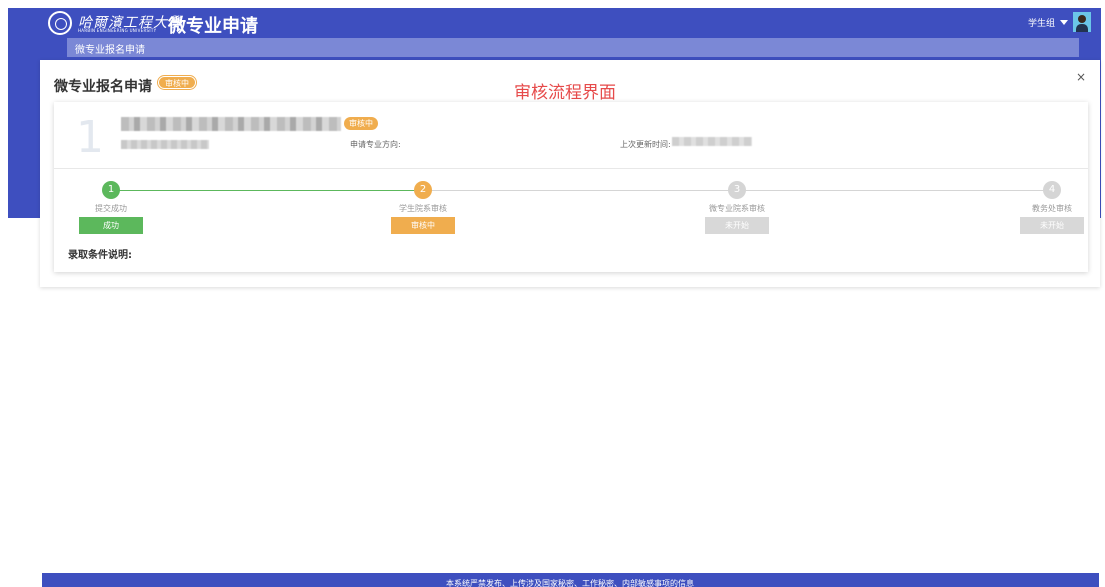 The height and width of the screenshot is (587, 1105). What do you see at coordinates (573, 47) in the screenshot?
I see `breadcrumb: 微专业报名申请` at bounding box center [573, 47].